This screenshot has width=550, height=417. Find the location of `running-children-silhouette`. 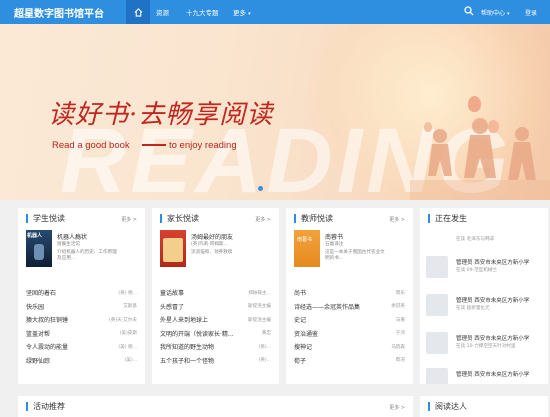

running-children-silhouette is located at coordinates (480, 159).